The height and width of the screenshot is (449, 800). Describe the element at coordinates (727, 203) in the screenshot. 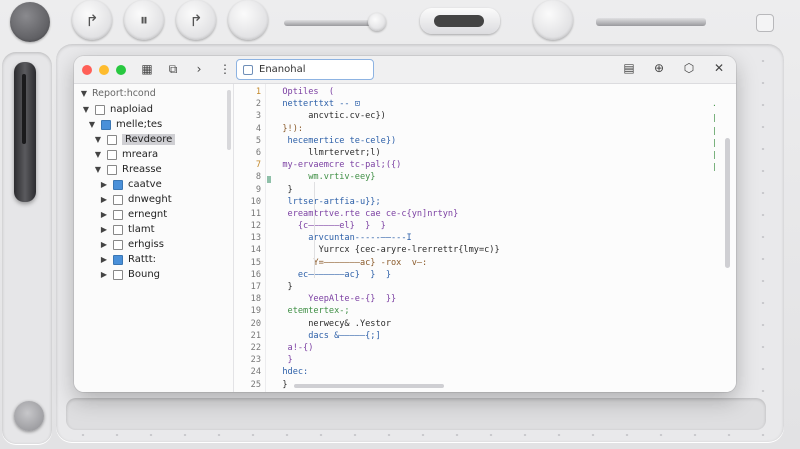

I see `vertical-scrollbar` at that location.